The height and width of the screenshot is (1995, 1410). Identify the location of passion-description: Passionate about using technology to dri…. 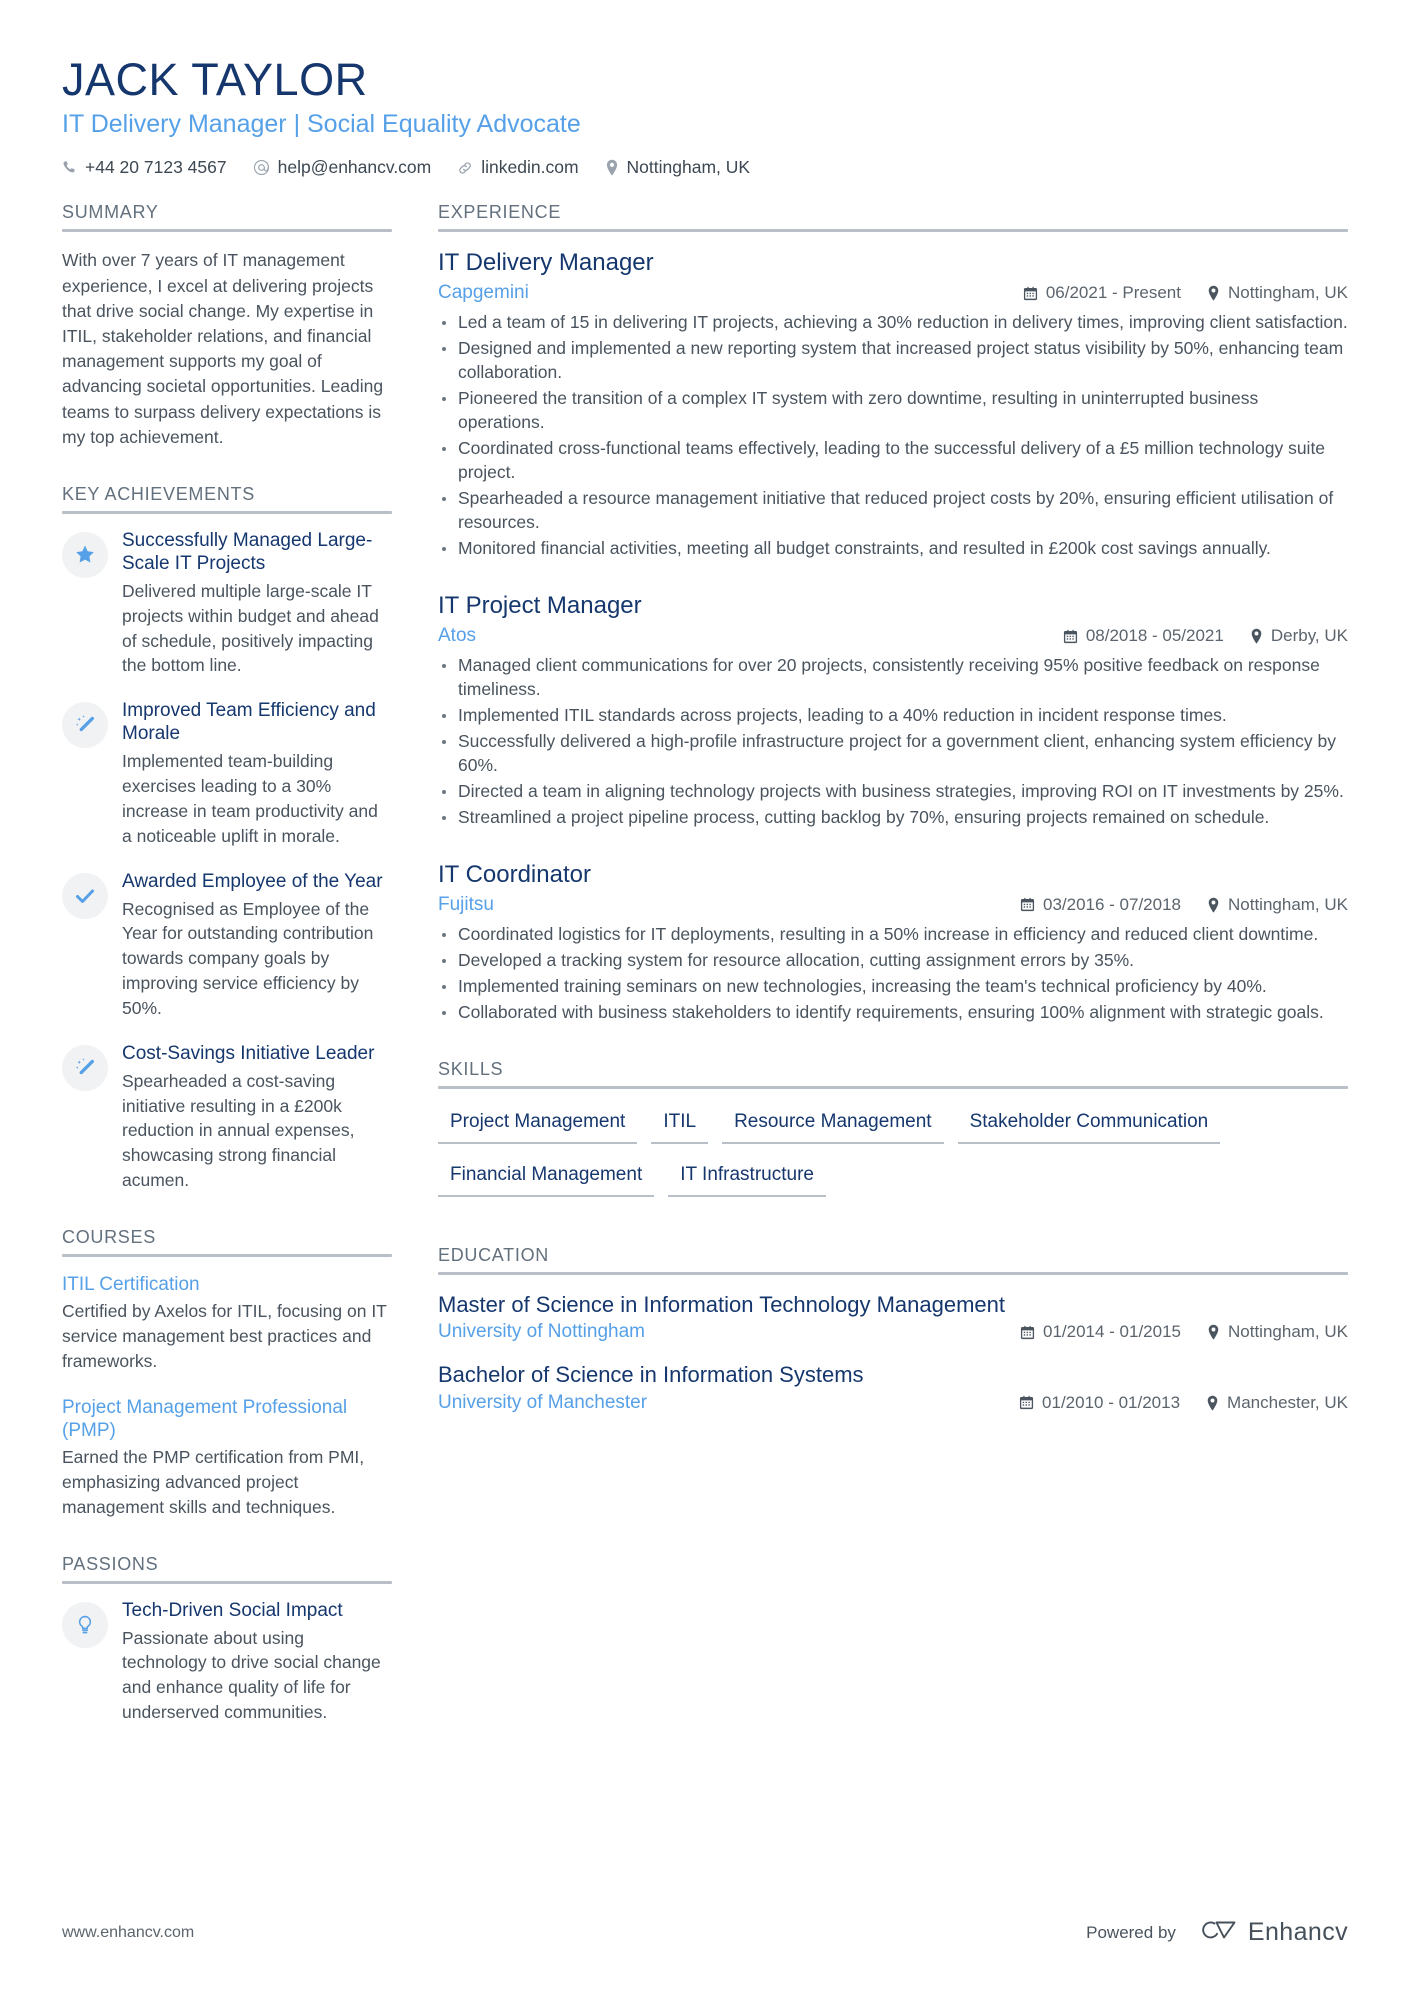
(251, 1675).